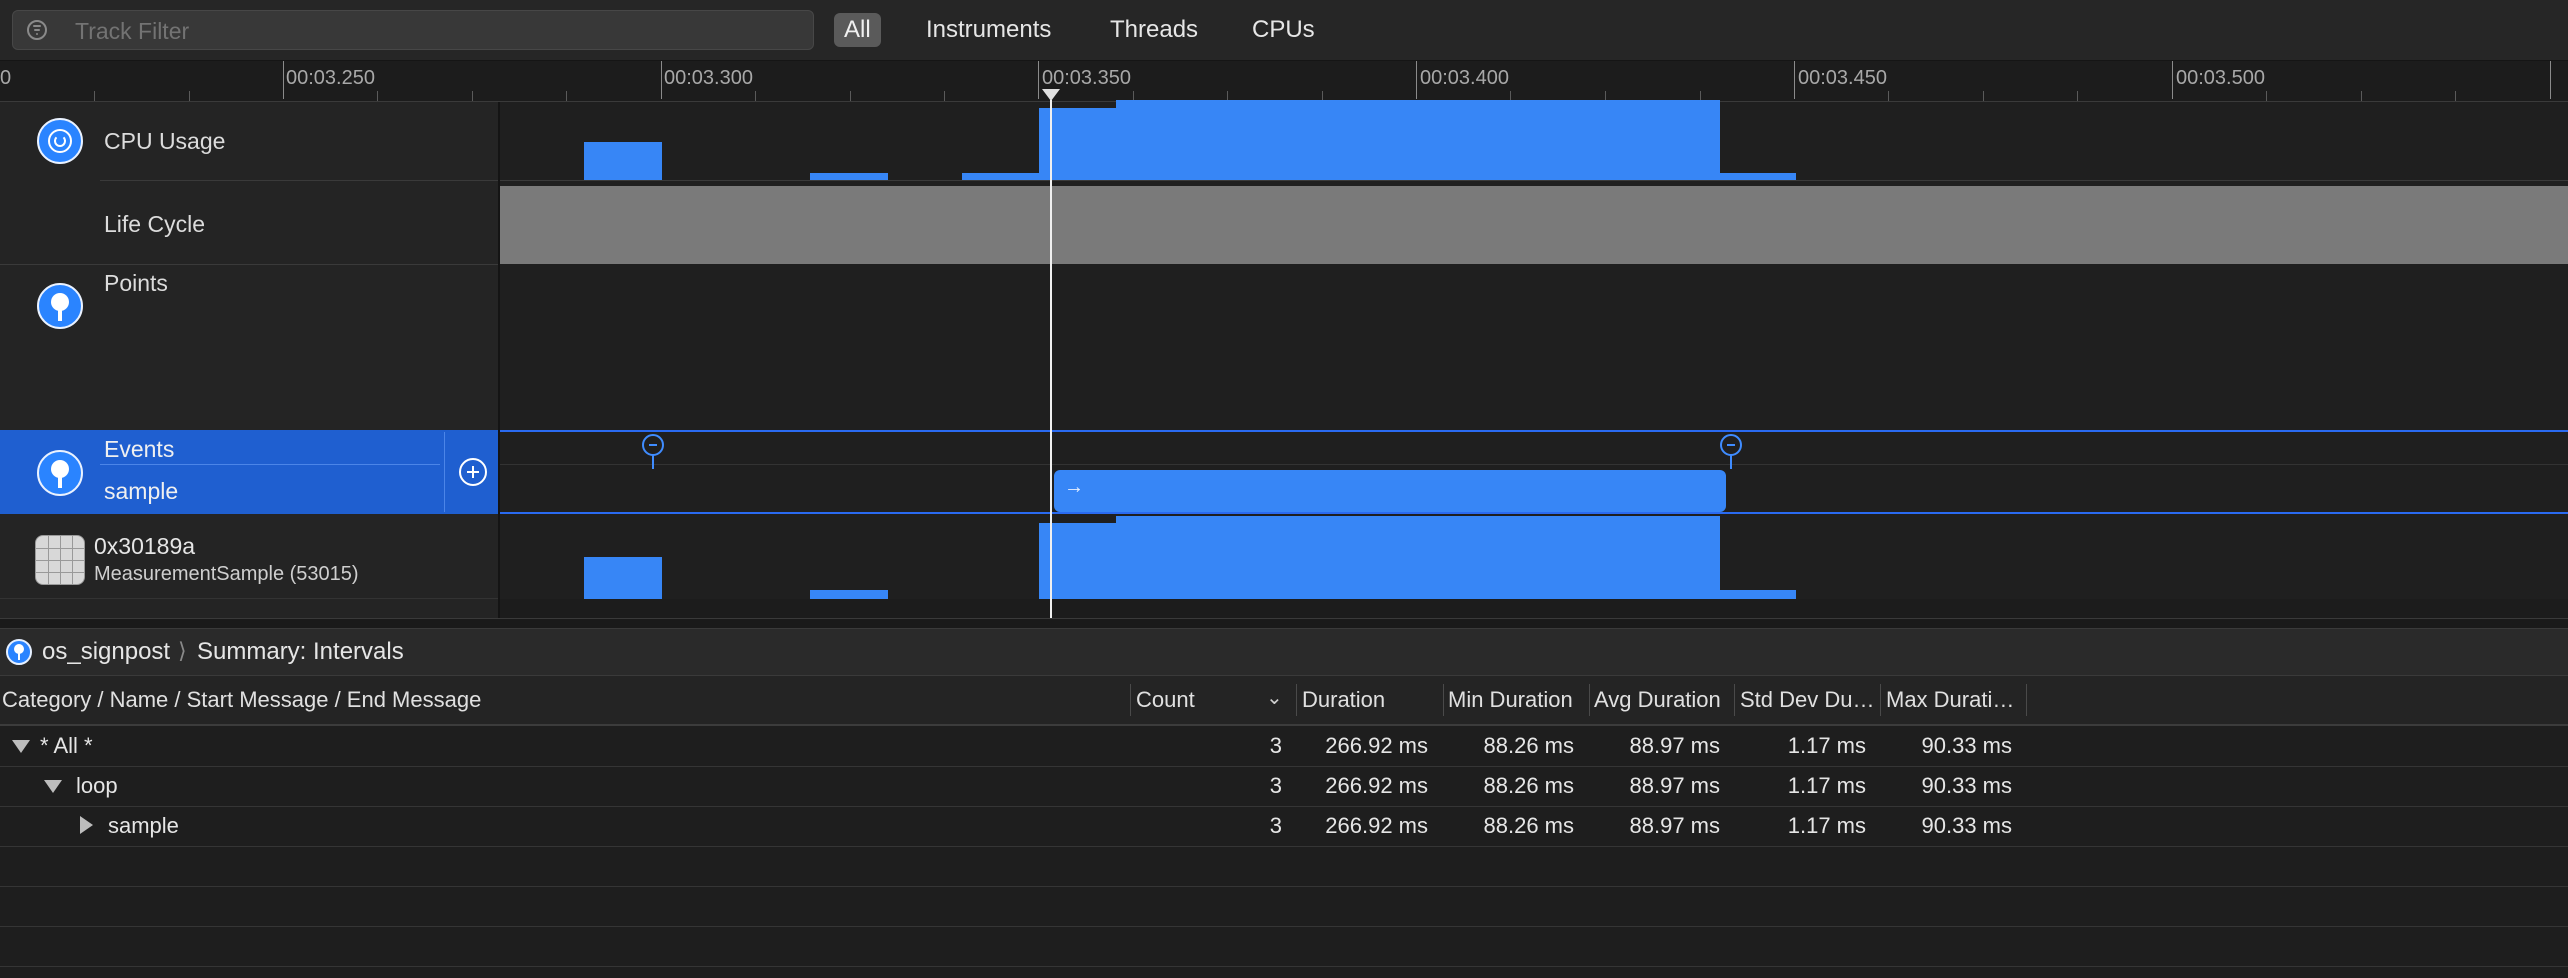 The image size is (2568, 978). What do you see at coordinates (106, 652) in the screenshot?
I see `breadcrumb-instrument: os_signpost` at bounding box center [106, 652].